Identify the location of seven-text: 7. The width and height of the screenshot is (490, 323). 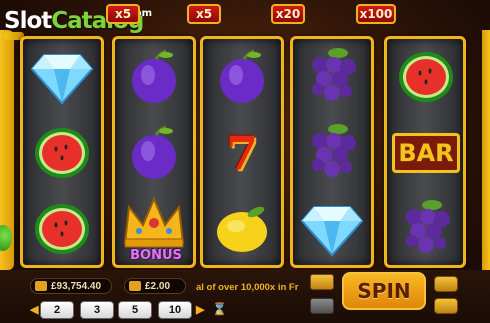
(241, 153).